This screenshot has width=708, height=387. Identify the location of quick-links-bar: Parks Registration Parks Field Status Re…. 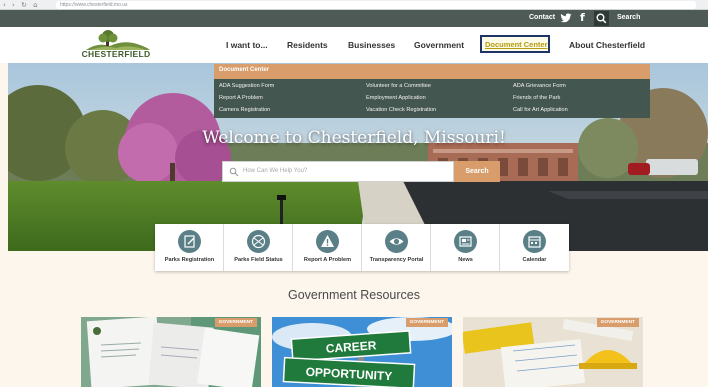
(362, 247).